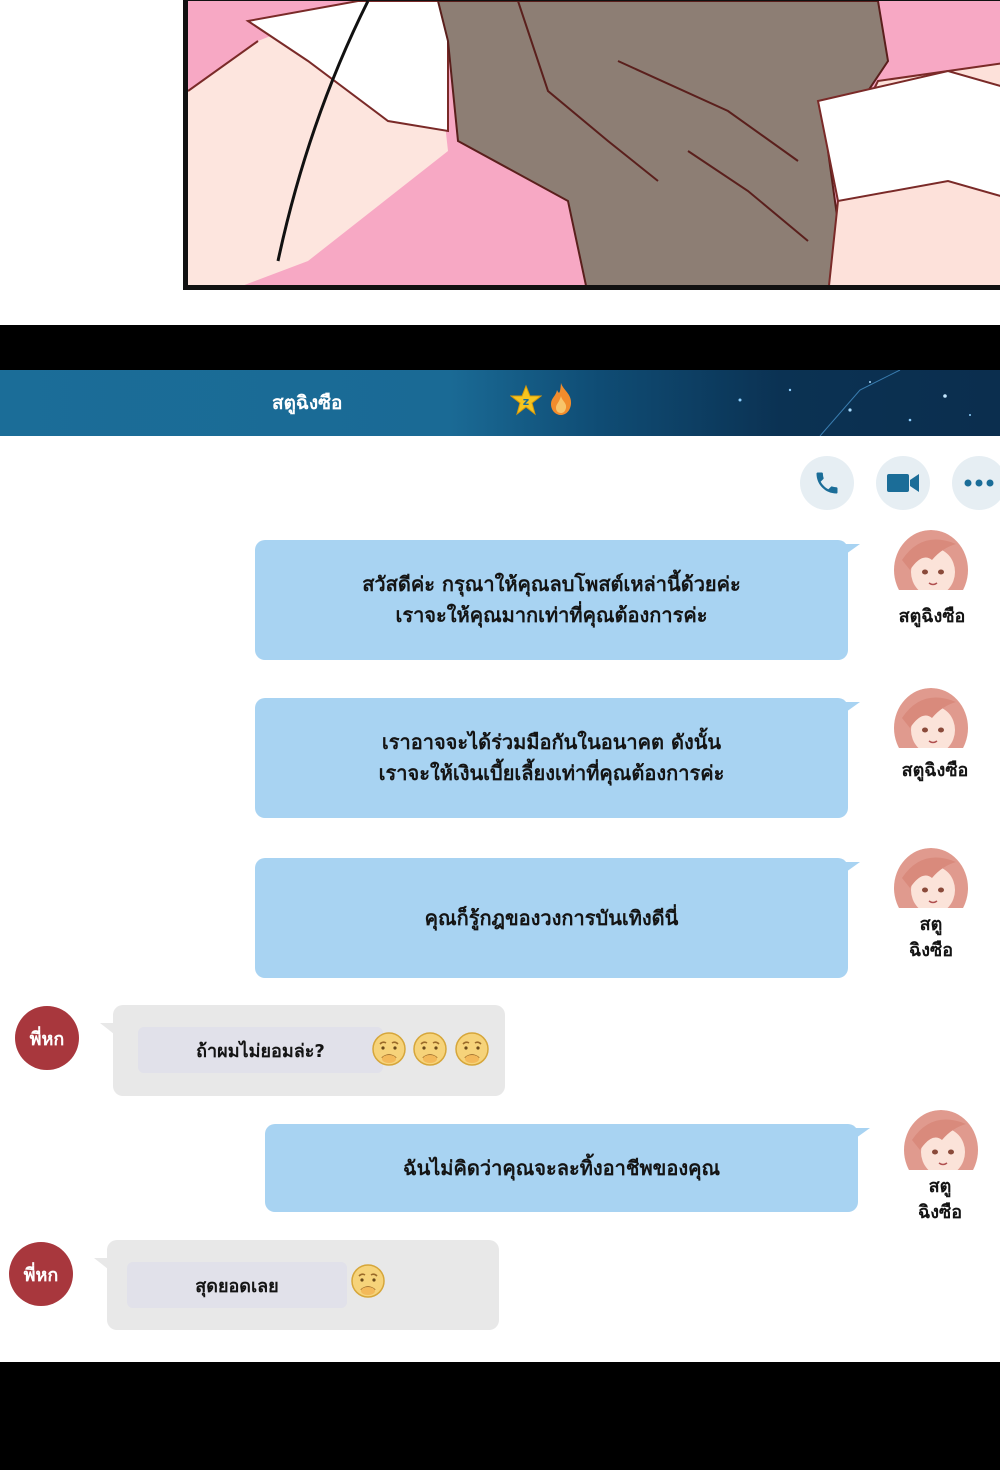 This screenshot has height=1470, width=1000. I want to click on message-bubble: สุดยอดเลย, so click(296, 1285).